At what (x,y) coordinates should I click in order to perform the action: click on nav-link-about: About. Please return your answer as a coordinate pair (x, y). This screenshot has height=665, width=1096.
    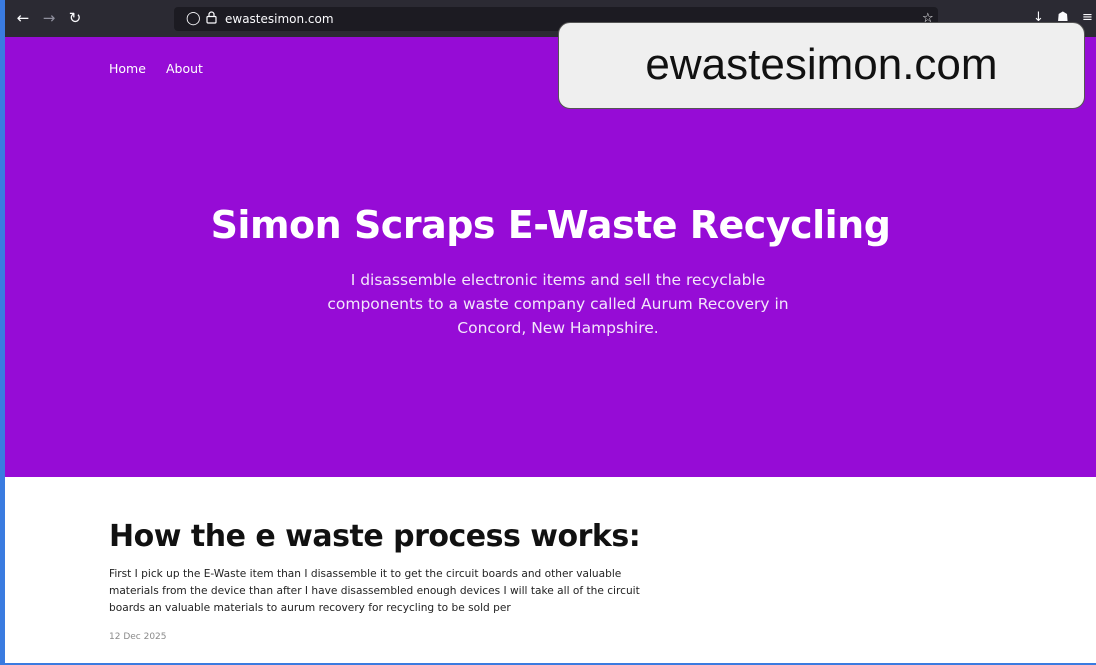
    Looking at the image, I should click on (184, 68).